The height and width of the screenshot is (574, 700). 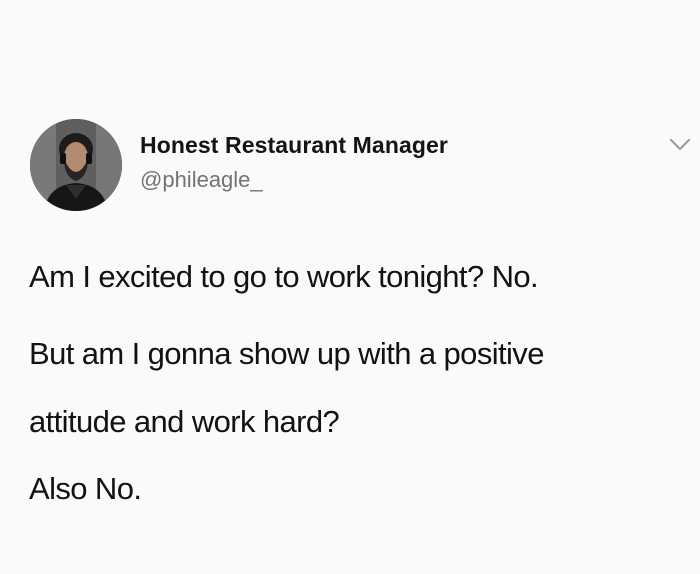 I want to click on author-display-name: Honest Restaurant Manager, so click(x=294, y=145).